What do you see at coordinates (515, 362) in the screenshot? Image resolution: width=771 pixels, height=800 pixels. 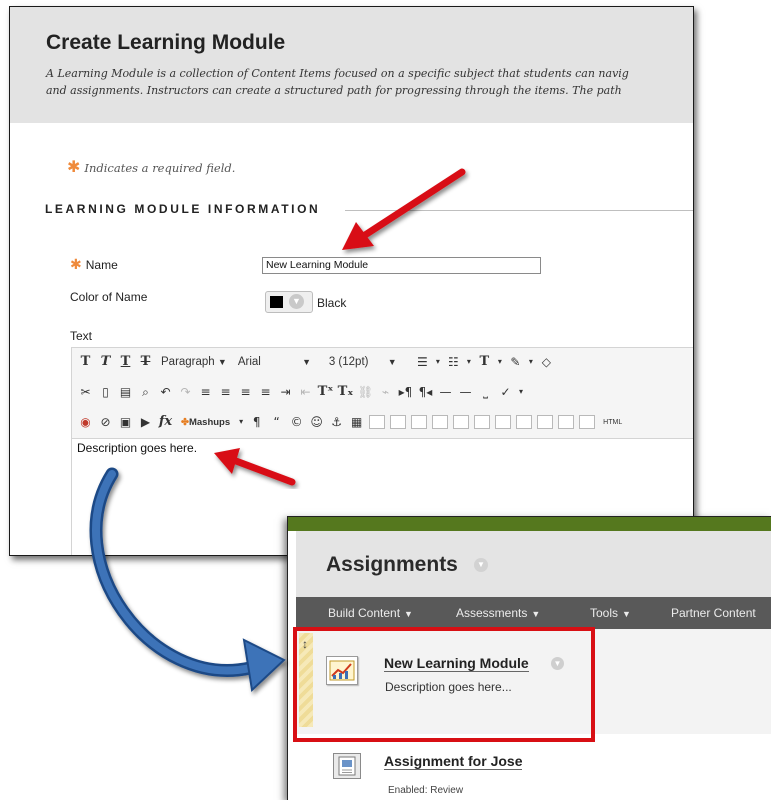 I see `highlight-icon: ✎` at bounding box center [515, 362].